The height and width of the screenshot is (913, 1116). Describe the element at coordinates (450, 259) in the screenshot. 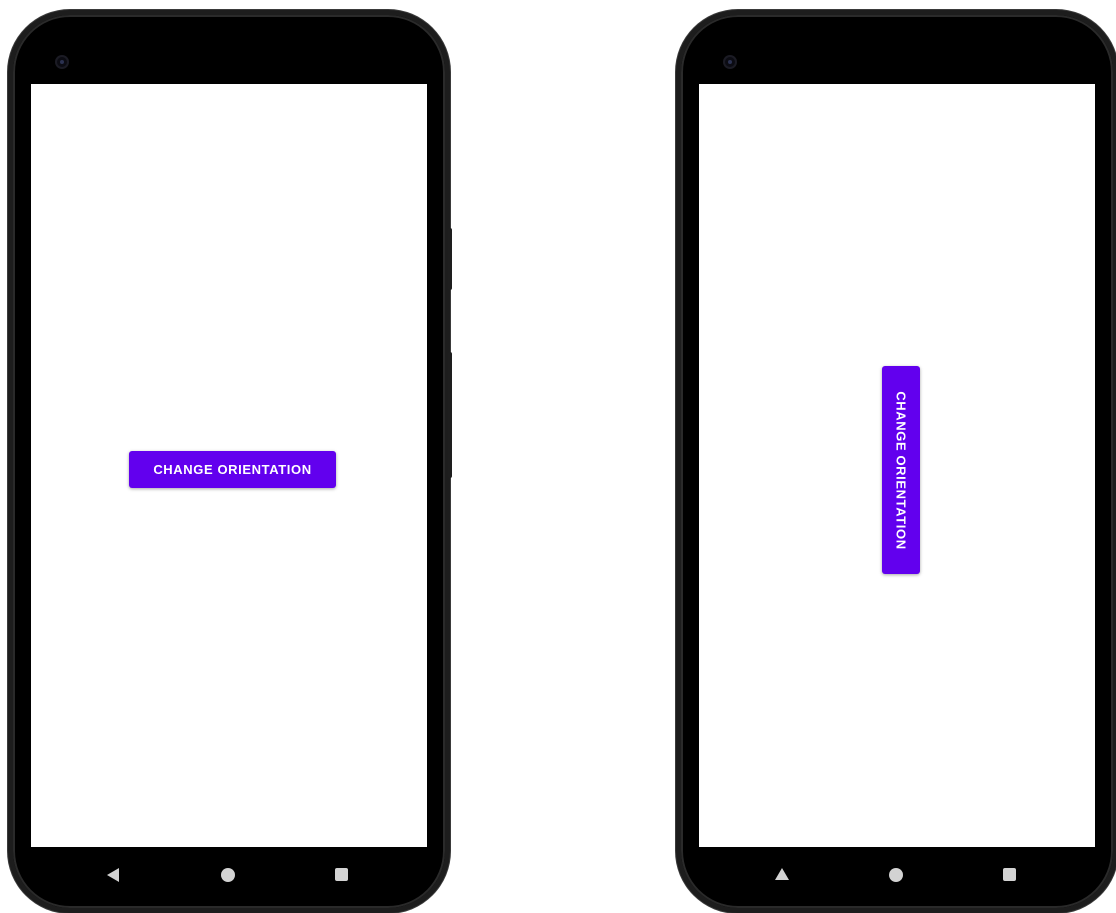

I see `volume-key` at that location.